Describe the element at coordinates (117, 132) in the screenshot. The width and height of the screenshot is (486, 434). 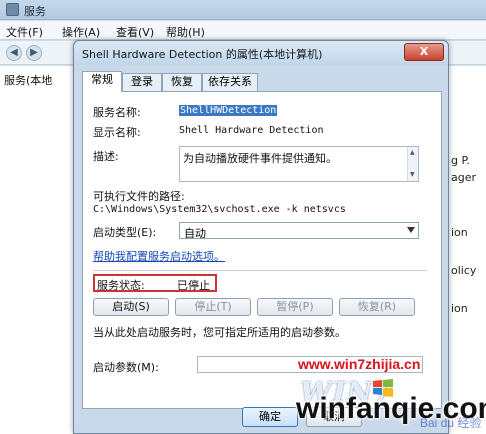
I see `display-name-label: 显示名称:` at that location.